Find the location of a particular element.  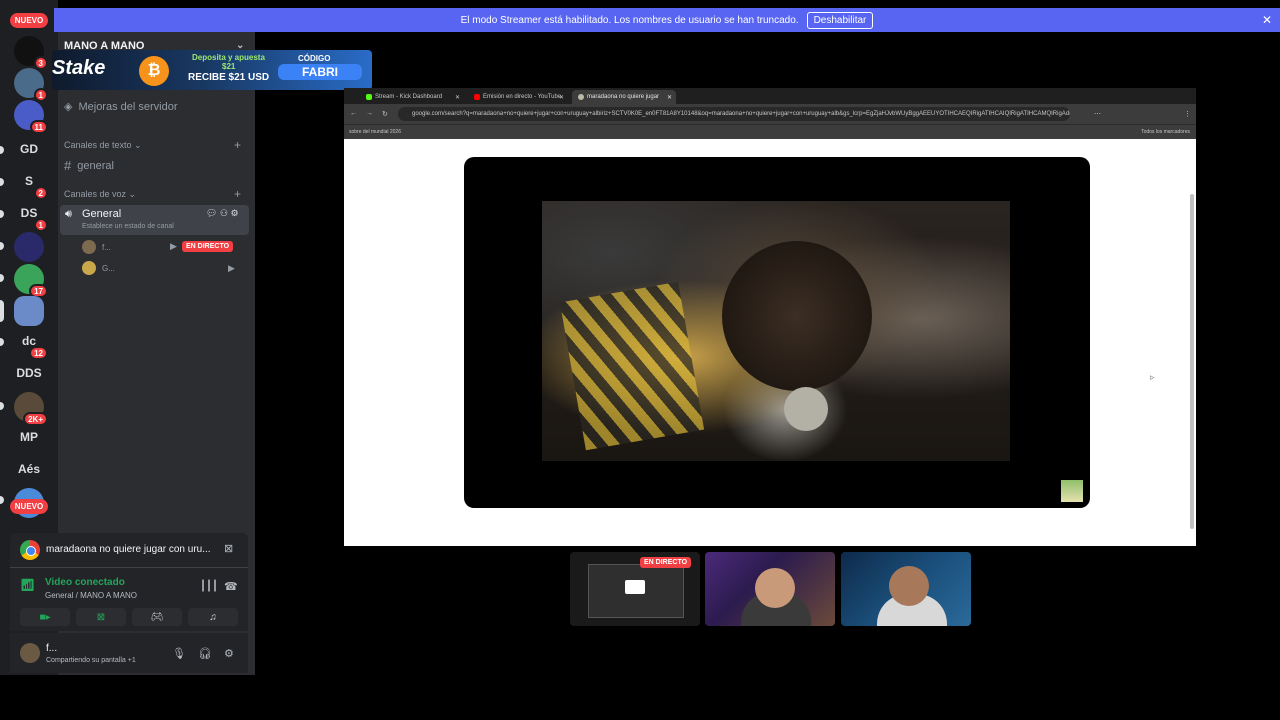

activity-panel: maradaona no quiere jugar con uru... ⊠ is located at coordinates (129, 550).